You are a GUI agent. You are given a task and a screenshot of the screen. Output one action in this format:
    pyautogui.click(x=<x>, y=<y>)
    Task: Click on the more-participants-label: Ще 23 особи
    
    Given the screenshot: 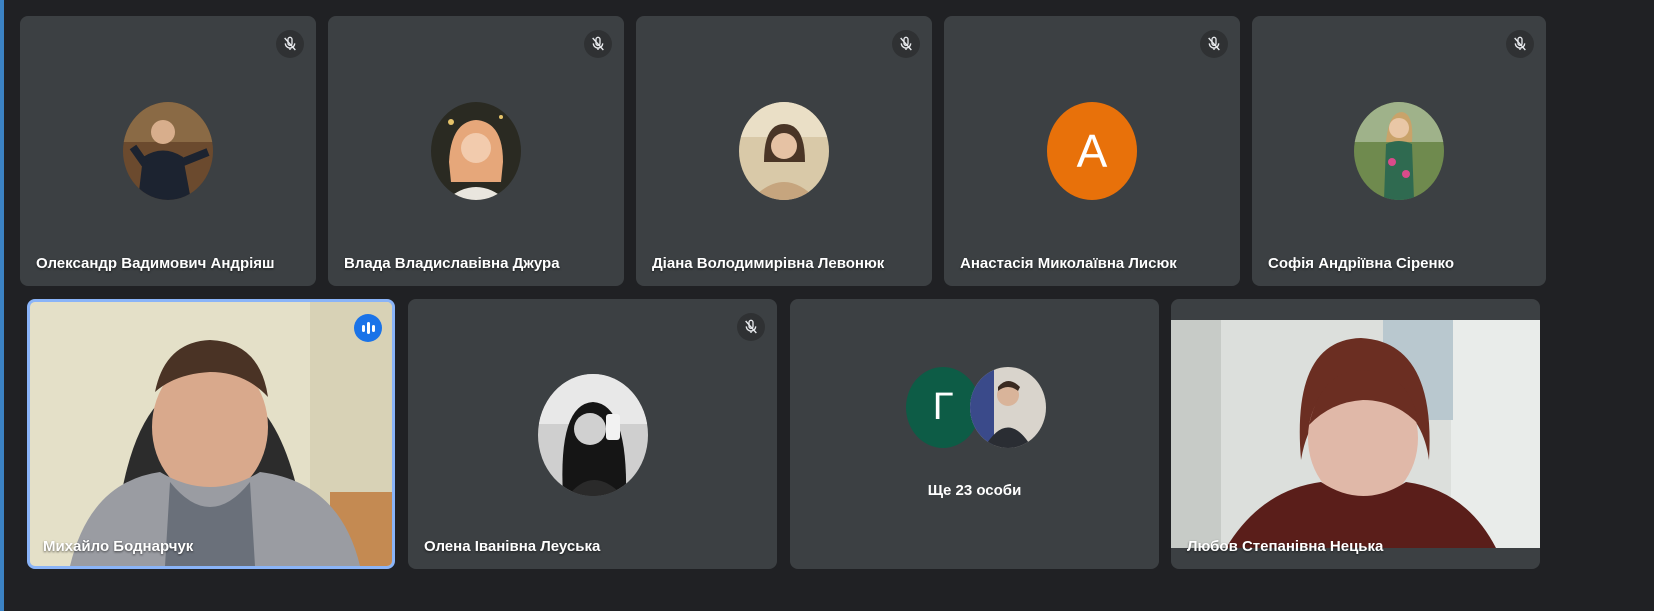 What is the action you would take?
    pyautogui.click(x=974, y=490)
    